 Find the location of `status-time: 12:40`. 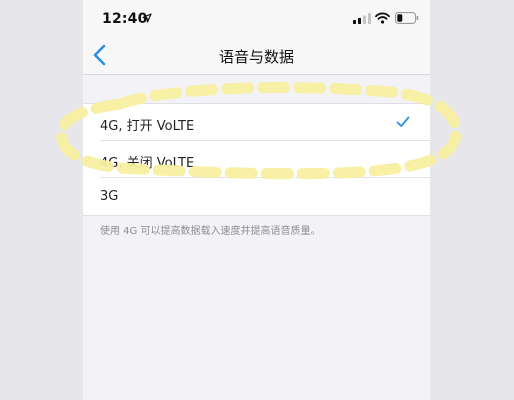

status-time: 12:40 is located at coordinates (125, 19).